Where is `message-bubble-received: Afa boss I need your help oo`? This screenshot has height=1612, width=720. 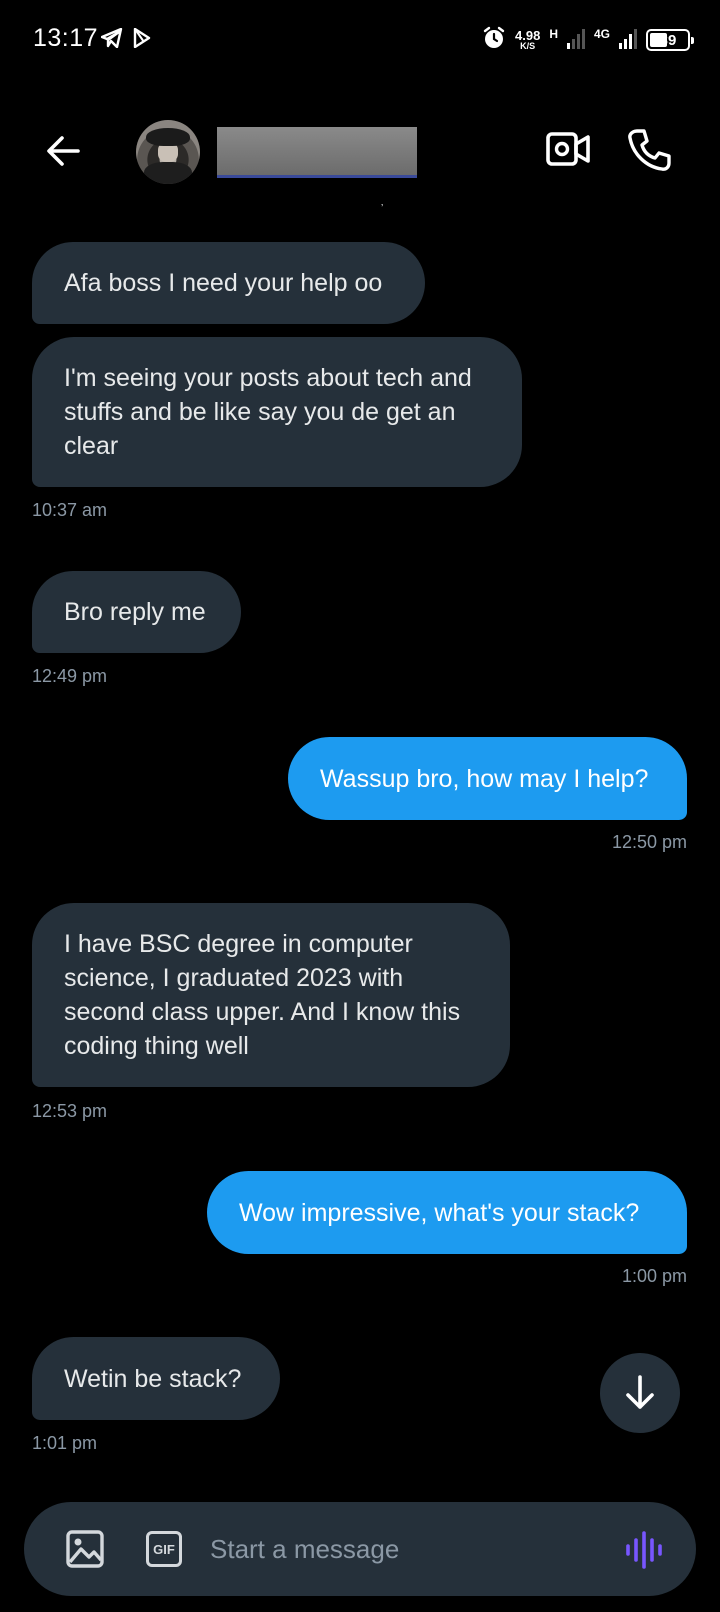 message-bubble-received: Afa boss I need your help oo is located at coordinates (228, 283).